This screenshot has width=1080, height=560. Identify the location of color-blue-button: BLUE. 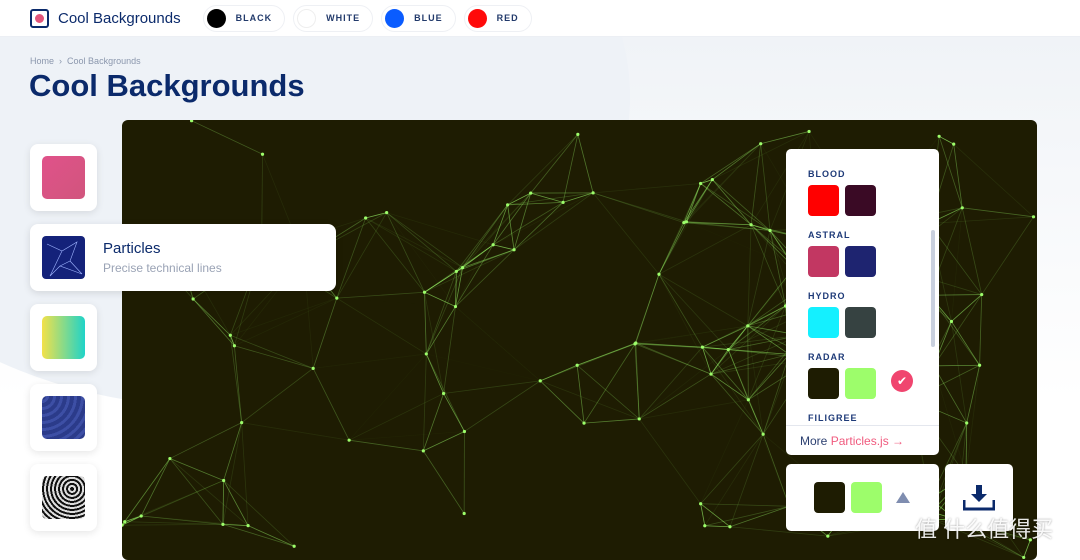
(418, 18).